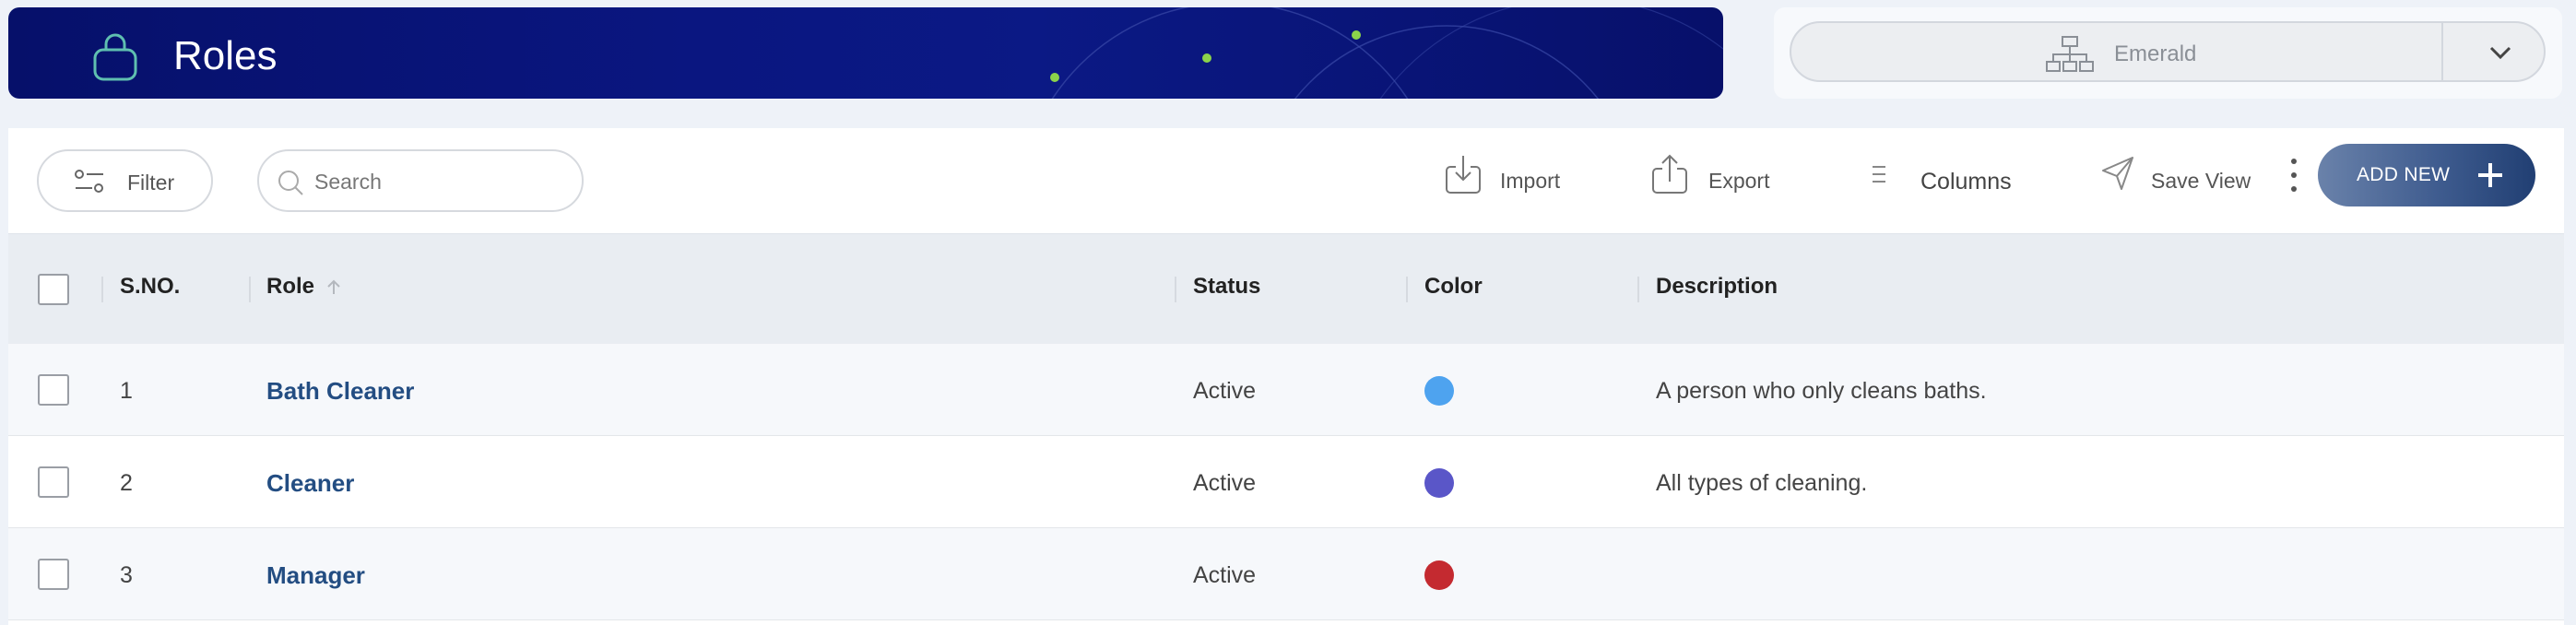 Image resolution: width=2576 pixels, height=625 pixels. I want to click on column-header-description: Description, so click(1717, 287).